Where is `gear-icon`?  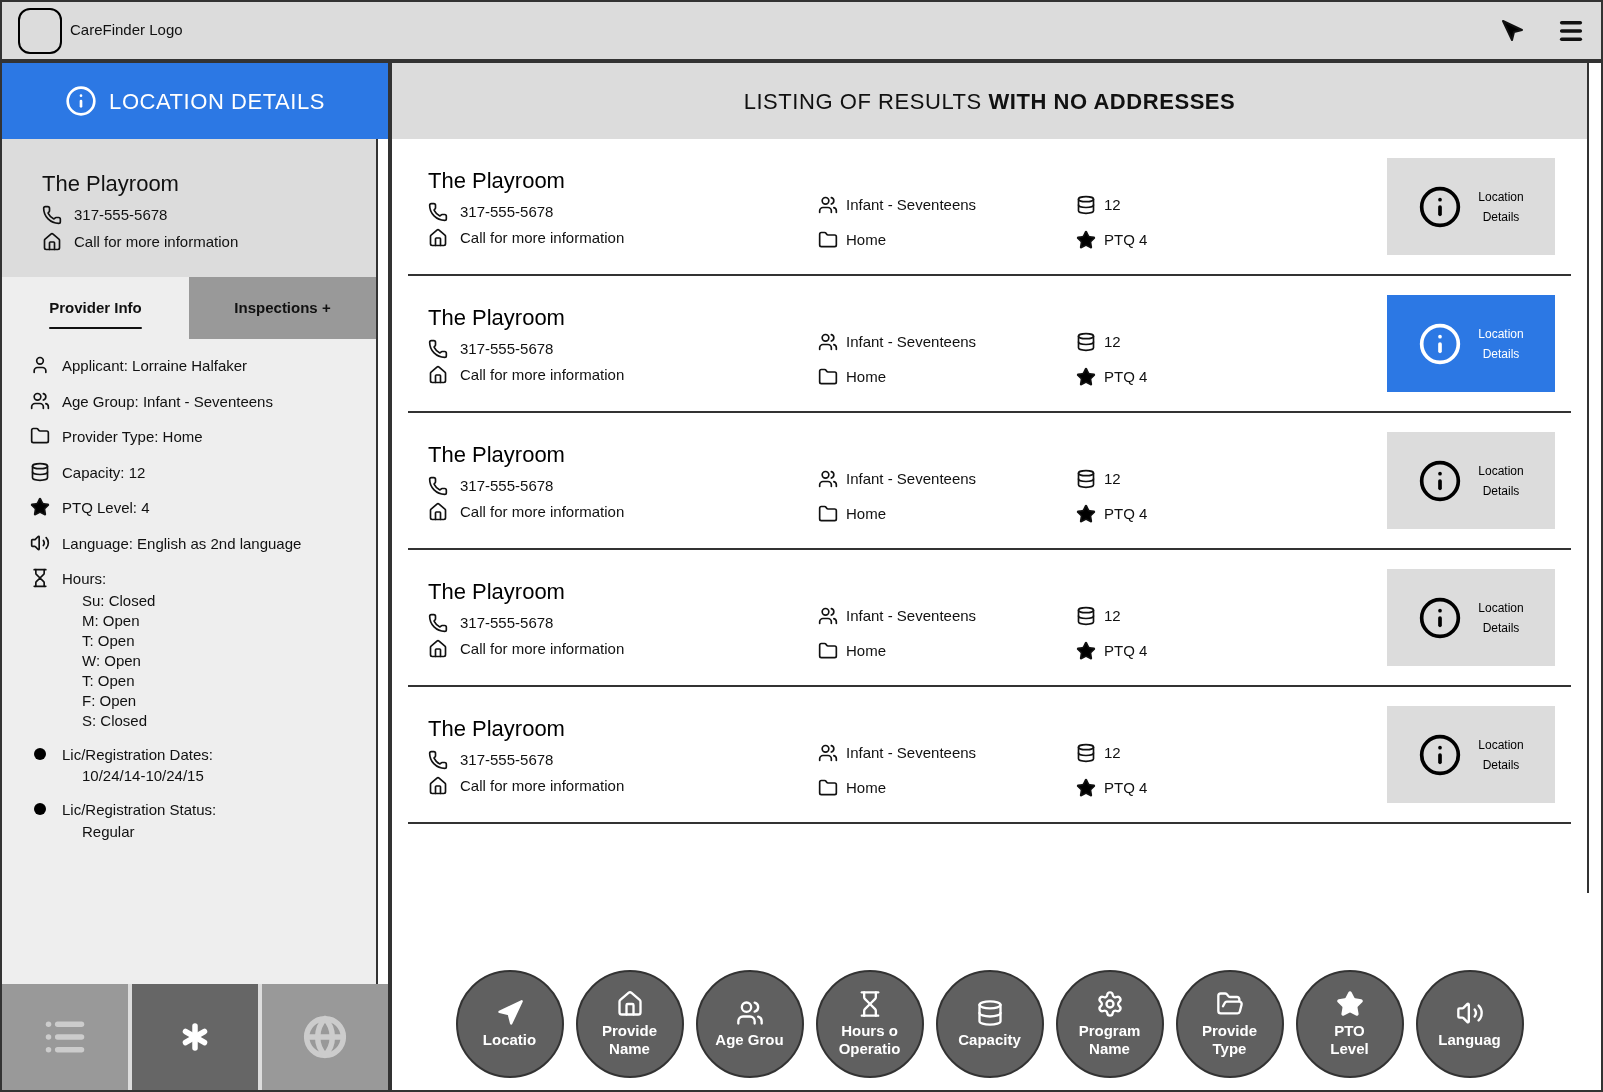 gear-icon is located at coordinates (1109, 1004).